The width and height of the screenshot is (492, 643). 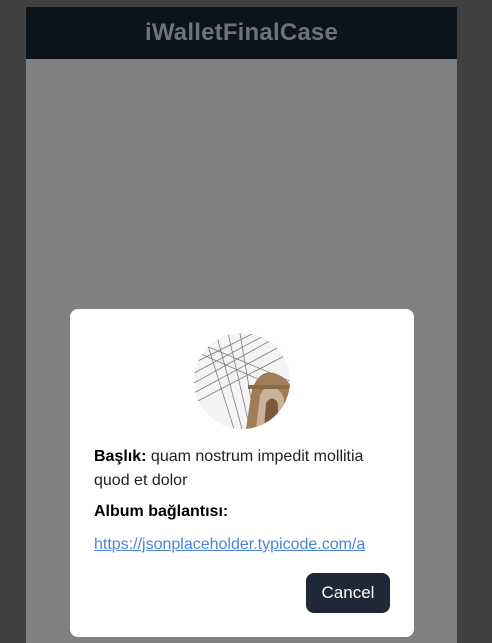 What do you see at coordinates (244, 545) in the screenshot?
I see `album-link: https://jsonplaceholder.typicode.com/a` at bounding box center [244, 545].